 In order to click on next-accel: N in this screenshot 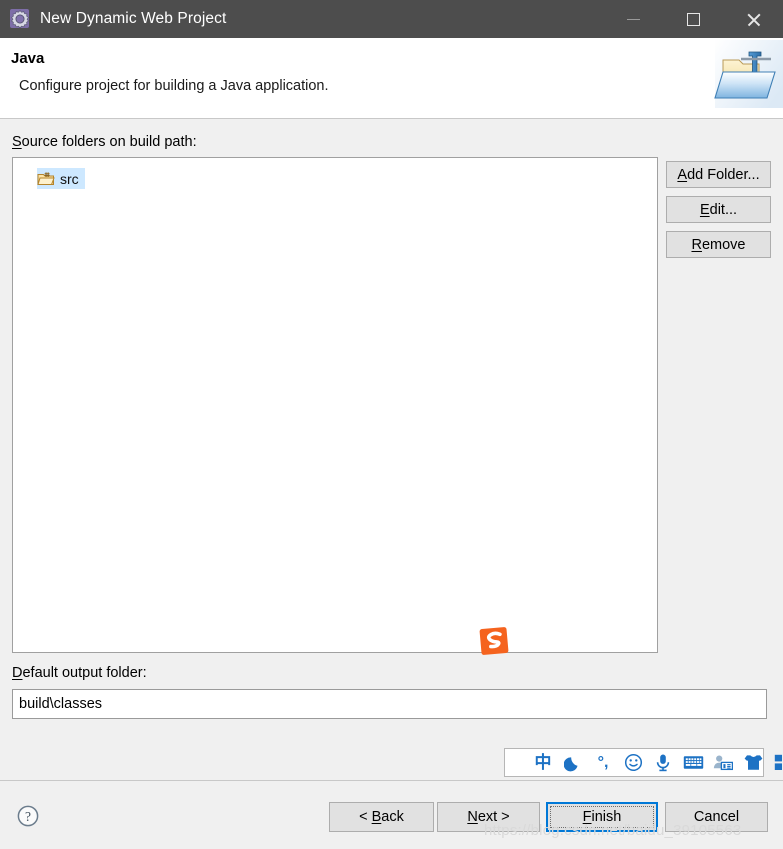, I will do `click(472, 817)`.